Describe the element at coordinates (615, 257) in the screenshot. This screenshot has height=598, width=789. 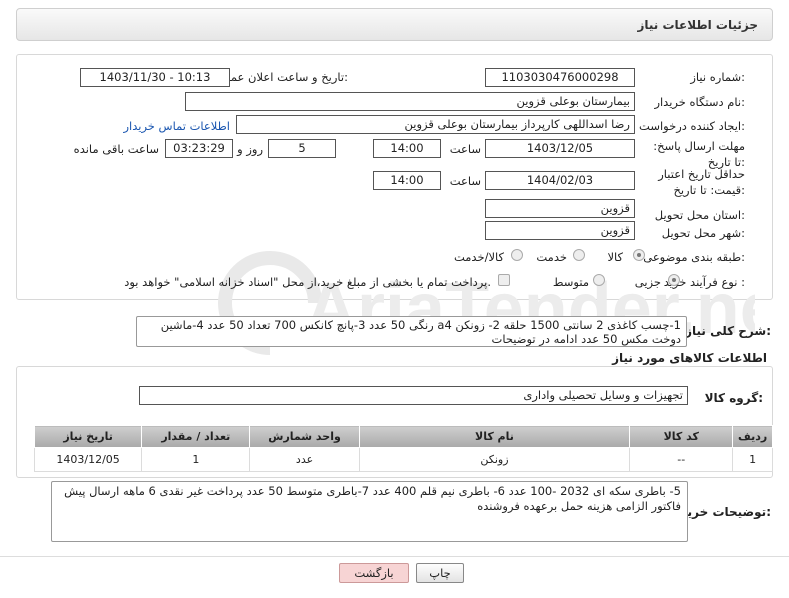
I see `category-option-goods: کالا` at that location.